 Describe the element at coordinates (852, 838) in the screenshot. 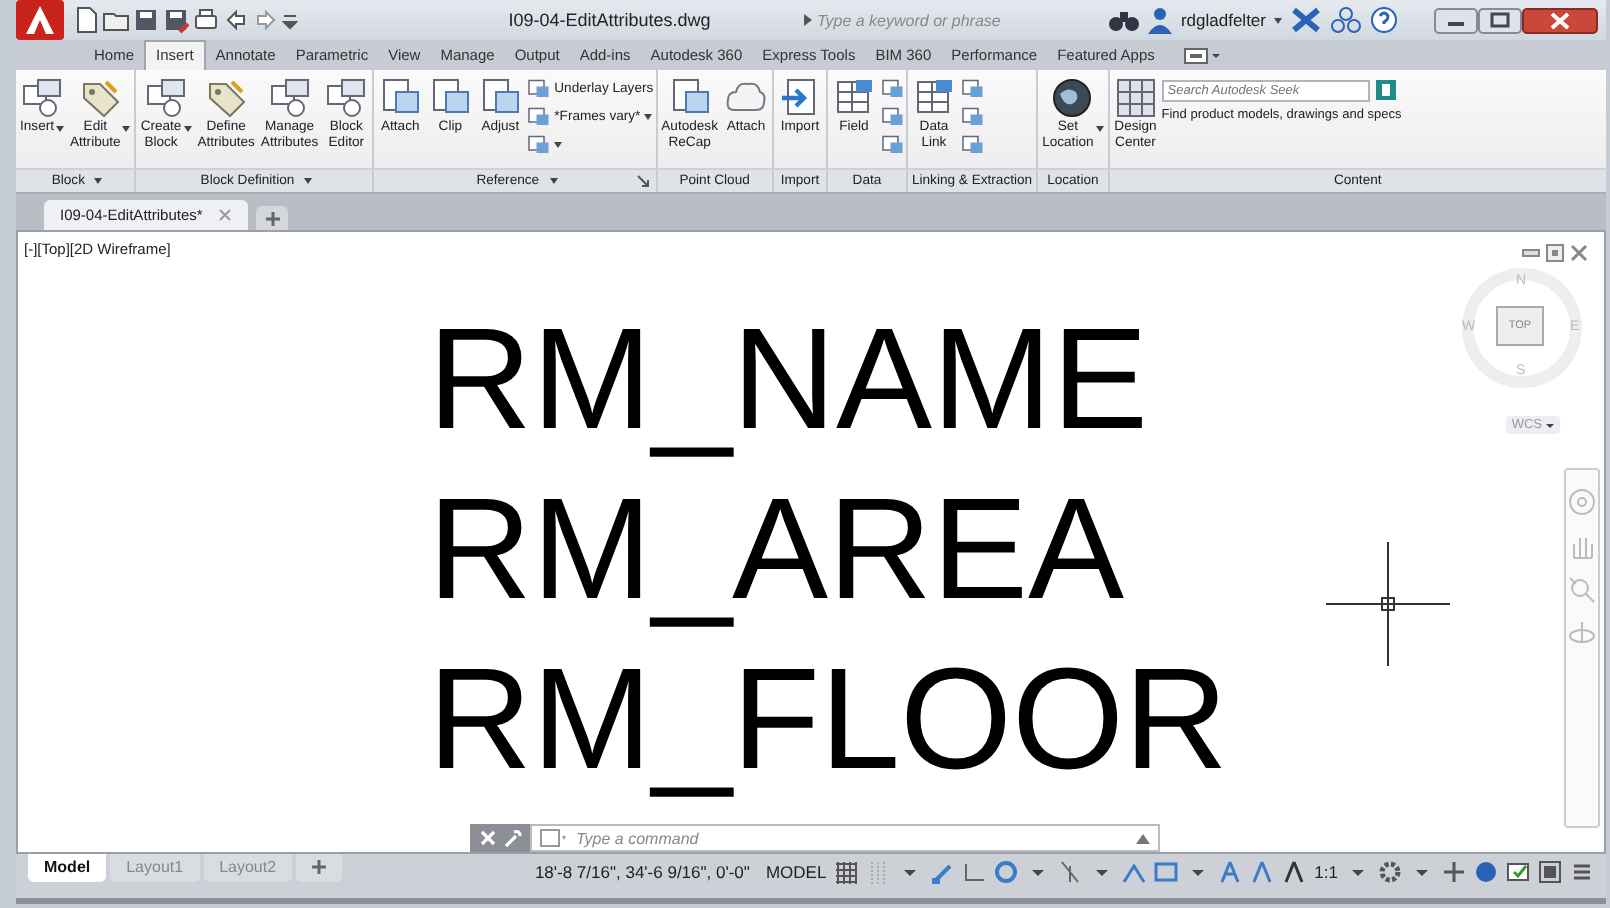

I see `command-input: Type a command` at that location.